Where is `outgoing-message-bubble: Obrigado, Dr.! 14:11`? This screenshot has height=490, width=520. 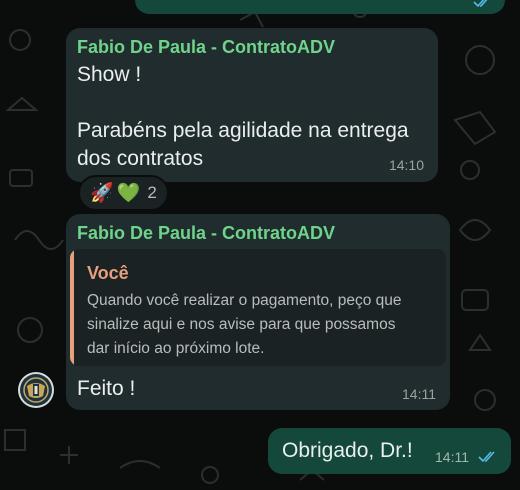 outgoing-message-bubble: Obrigado, Dr.! 14:11 is located at coordinates (389, 451).